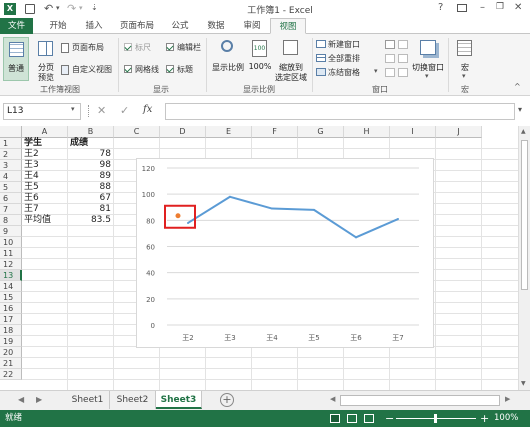  I want to click on column-header-b: B, so click(91, 132).